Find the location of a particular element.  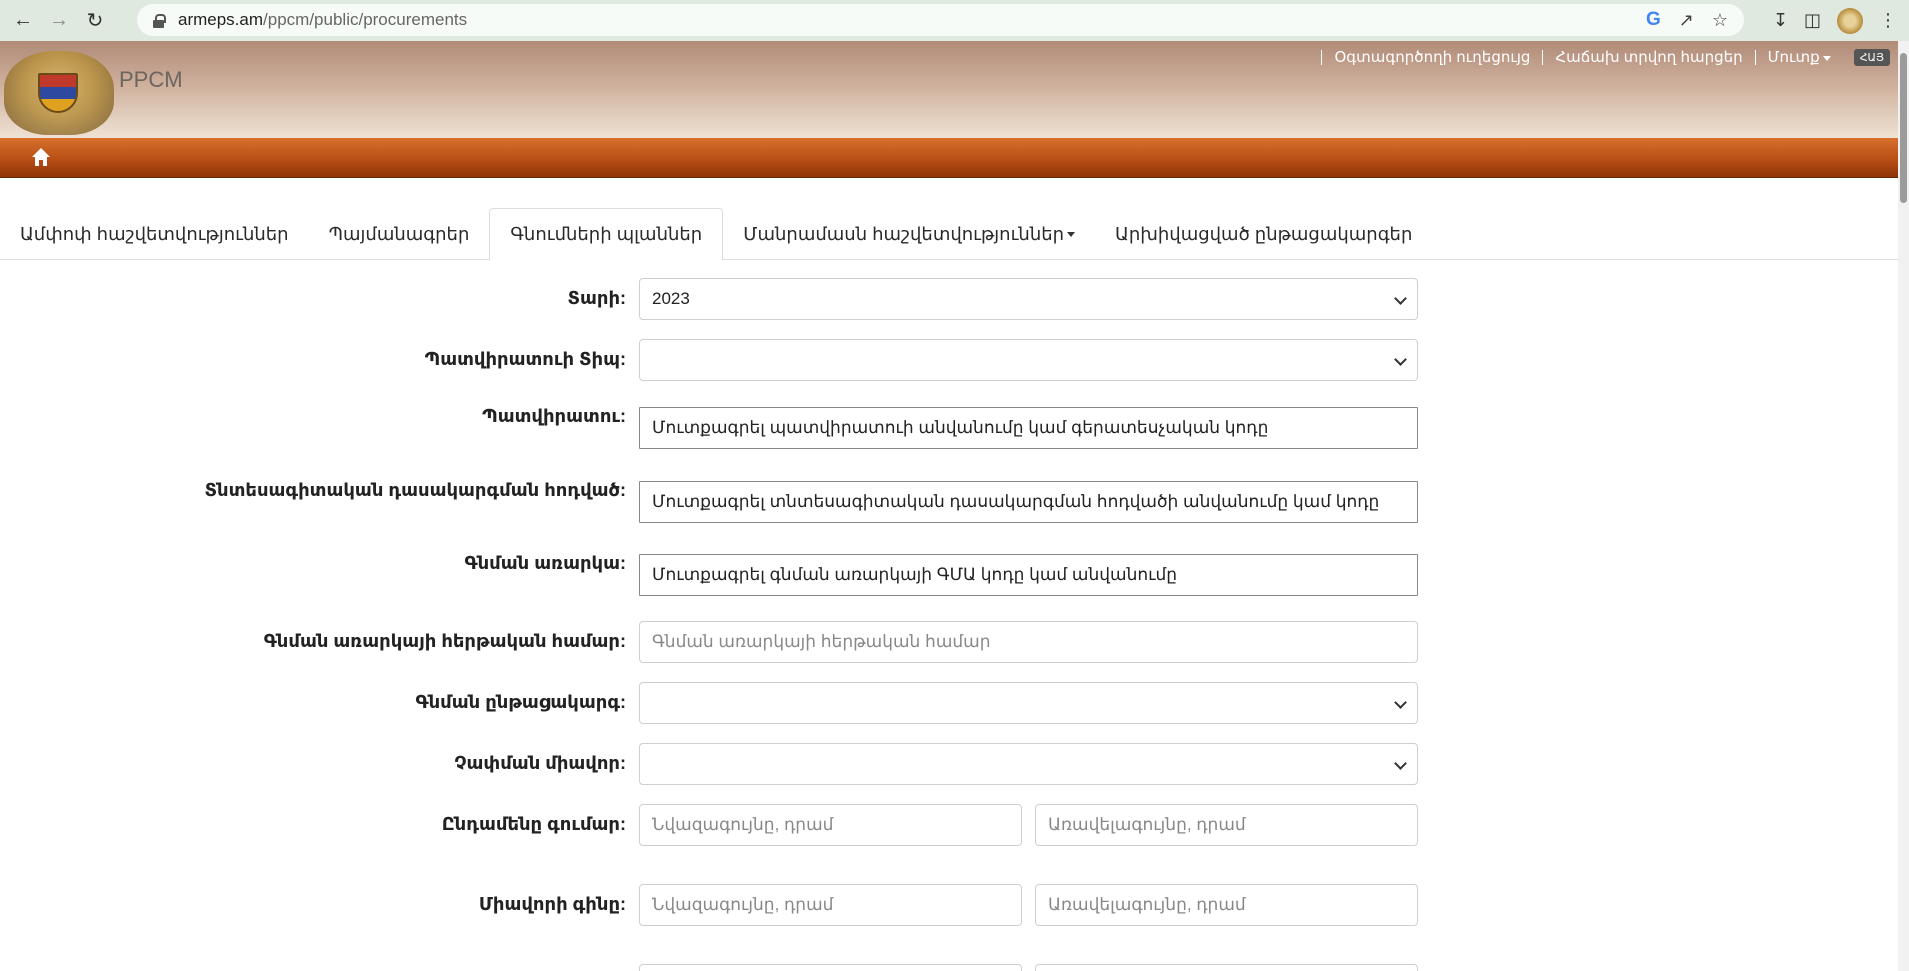

tab-archived-procedures: Արխիվացված ընթացակարգեր is located at coordinates (1263, 234).